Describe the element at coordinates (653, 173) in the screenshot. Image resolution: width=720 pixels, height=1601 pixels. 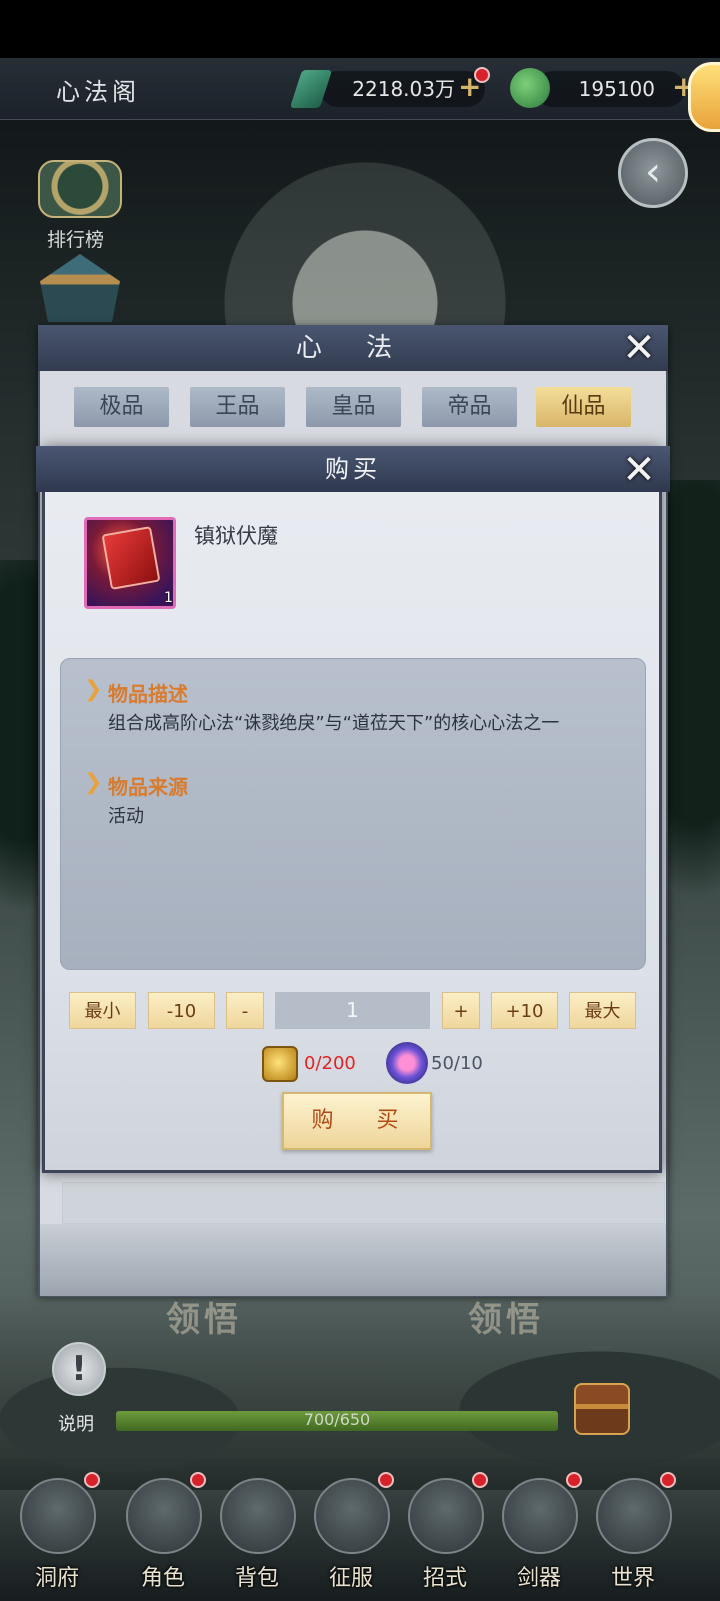
I see `back-arrow-icon: ‹` at that location.